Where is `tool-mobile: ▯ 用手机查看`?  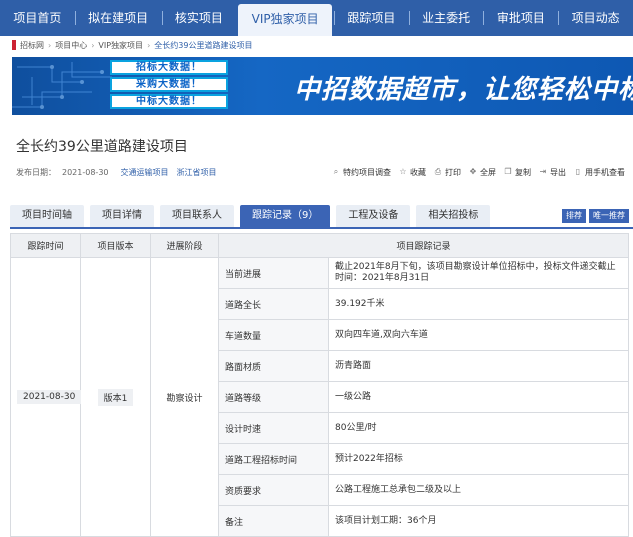 tool-mobile: ▯ 用手机查看 is located at coordinates (599, 172).